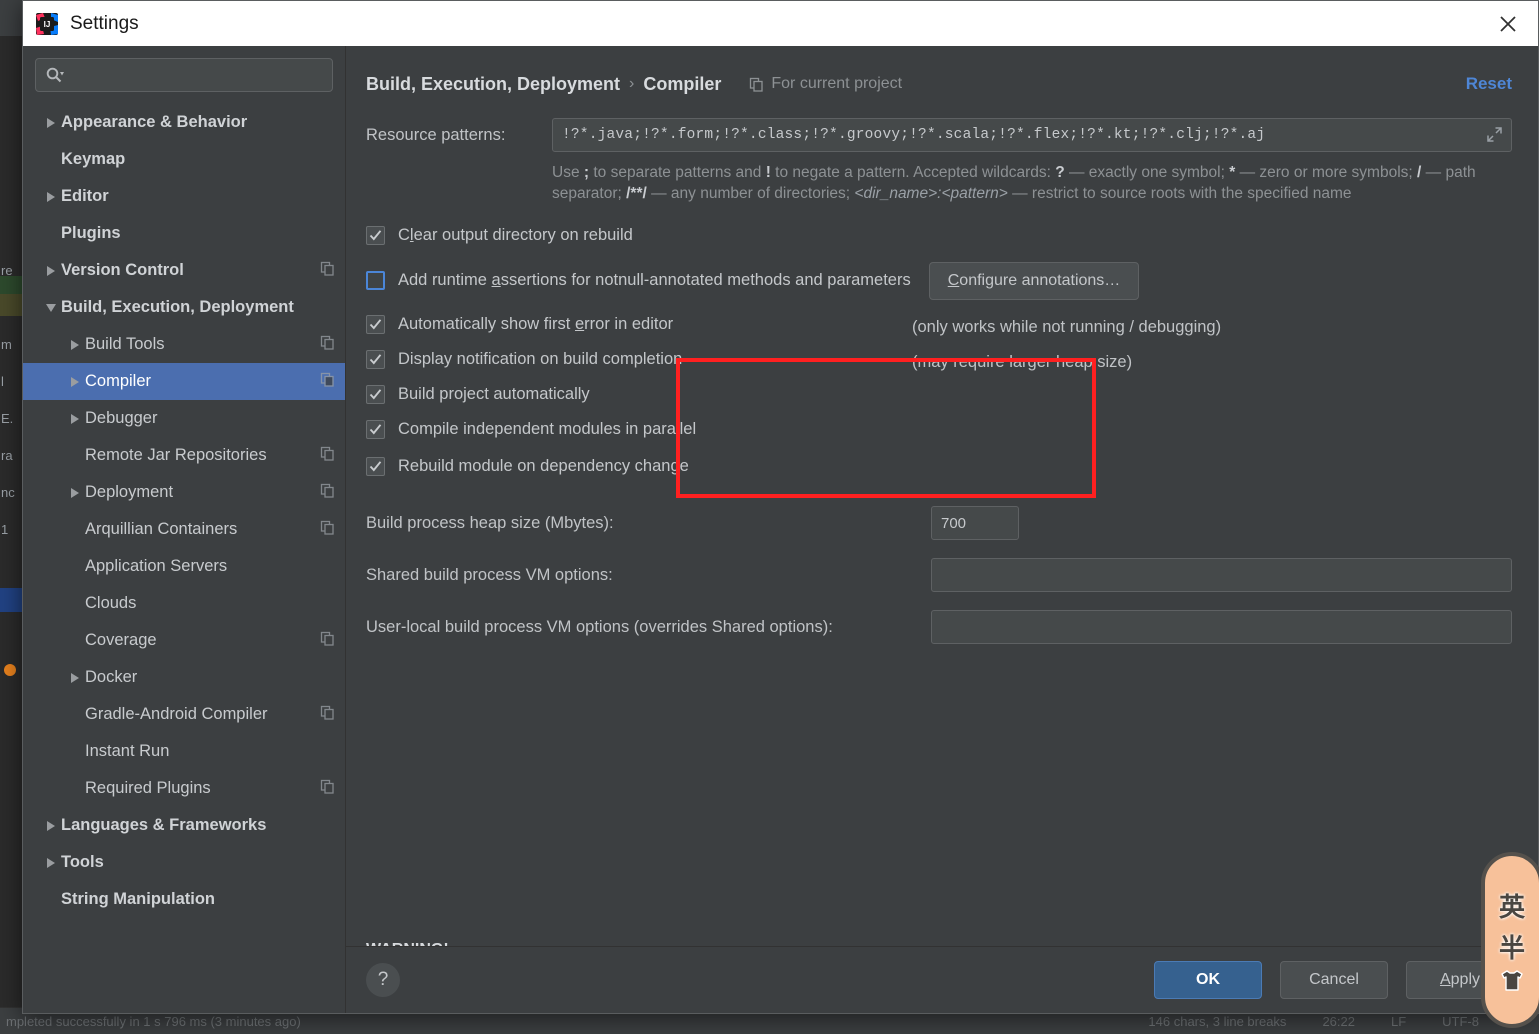 Image resolution: width=1539 pixels, height=1034 pixels. I want to click on sidebar-item-keymap: Keymap, so click(184, 159).